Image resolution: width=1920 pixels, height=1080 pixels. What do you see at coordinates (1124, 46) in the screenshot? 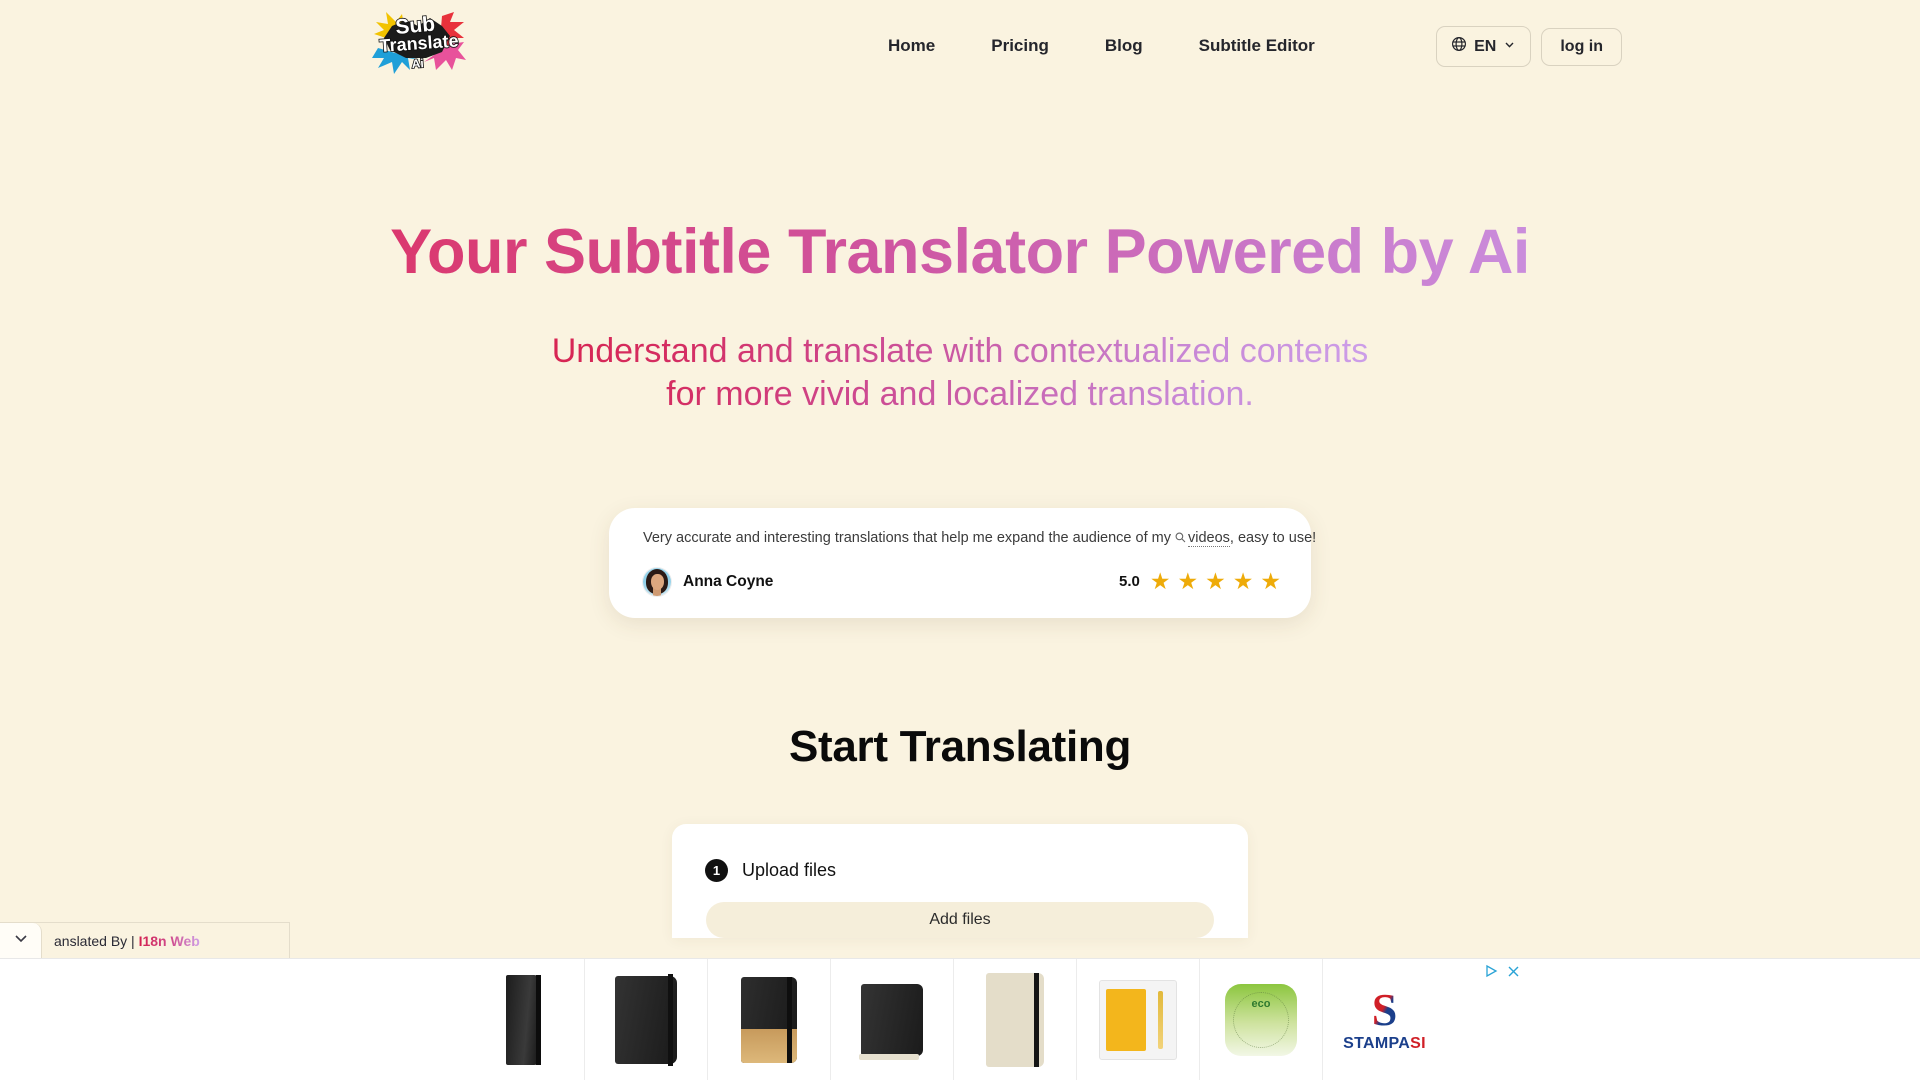
I see `nav-item-blog: Blog` at bounding box center [1124, 46].